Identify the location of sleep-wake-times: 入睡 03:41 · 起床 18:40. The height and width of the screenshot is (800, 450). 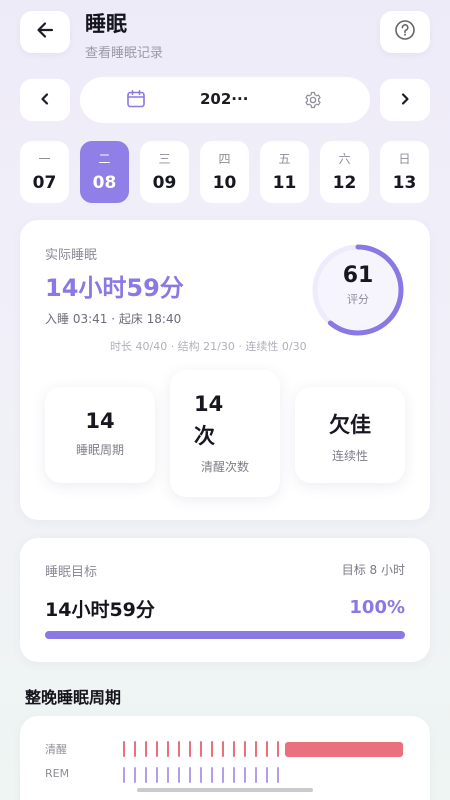
(113, 319).